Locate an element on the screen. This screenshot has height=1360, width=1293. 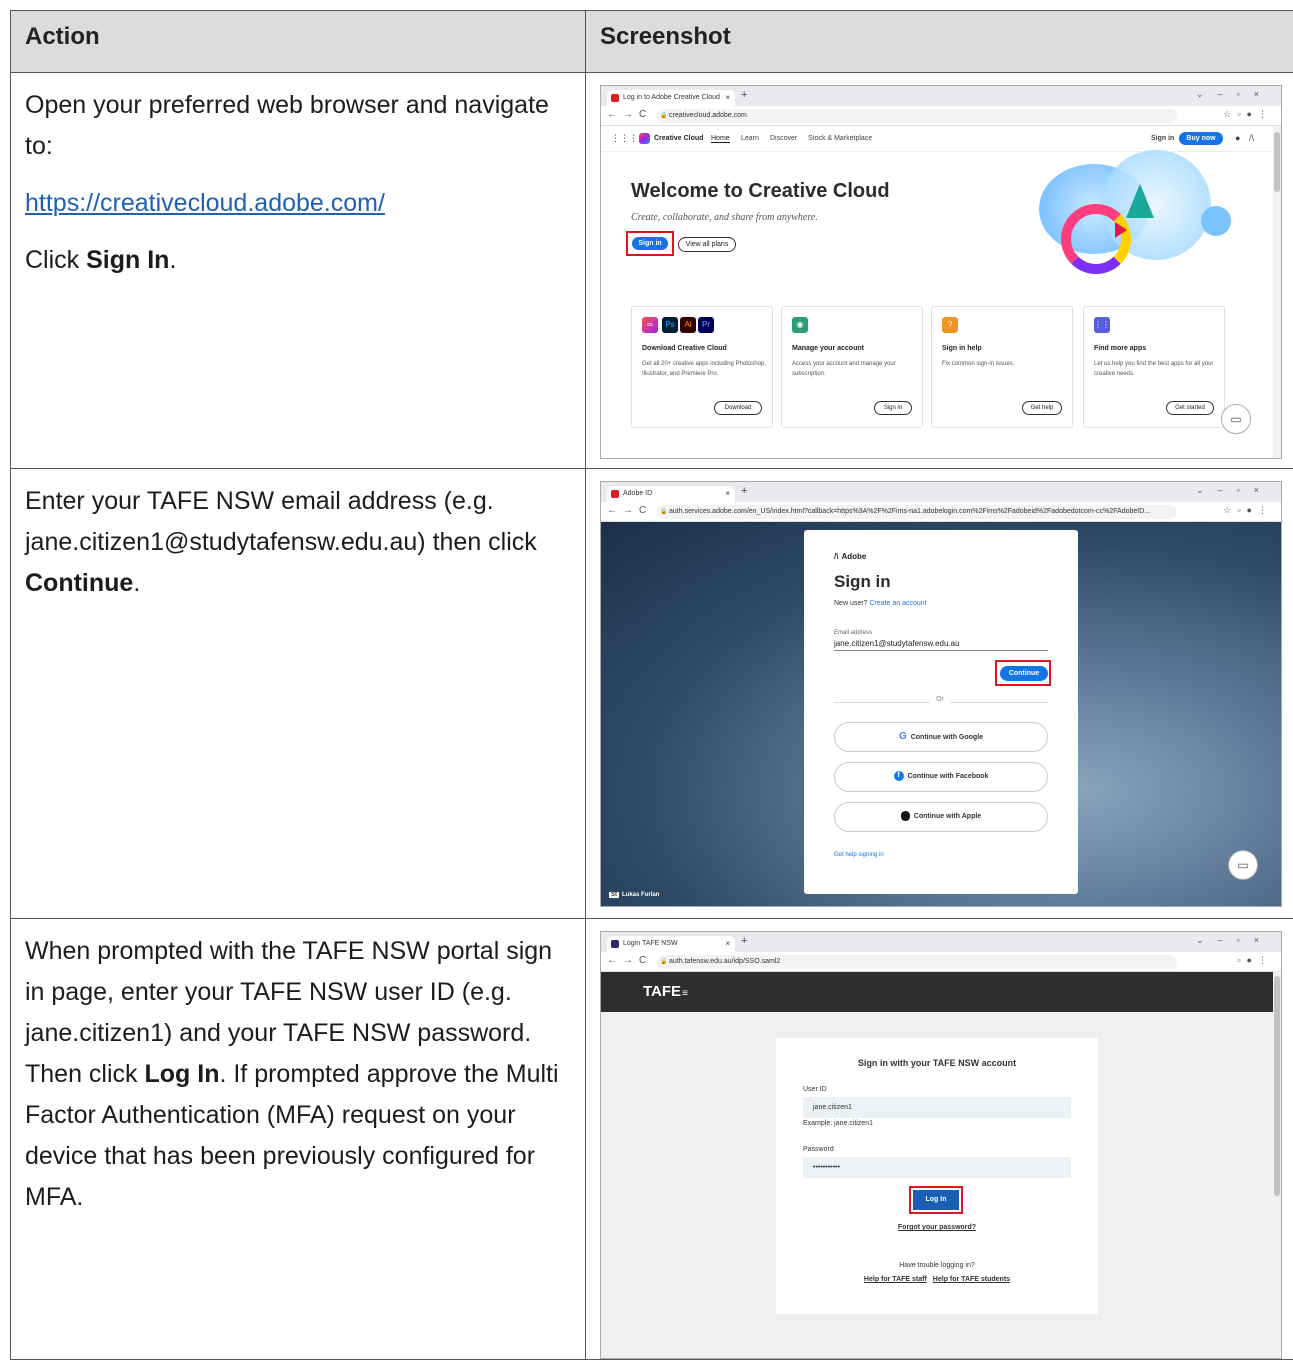
app-grid-icon: ⋮⋮⋮ is located at coordinates (624, 138).